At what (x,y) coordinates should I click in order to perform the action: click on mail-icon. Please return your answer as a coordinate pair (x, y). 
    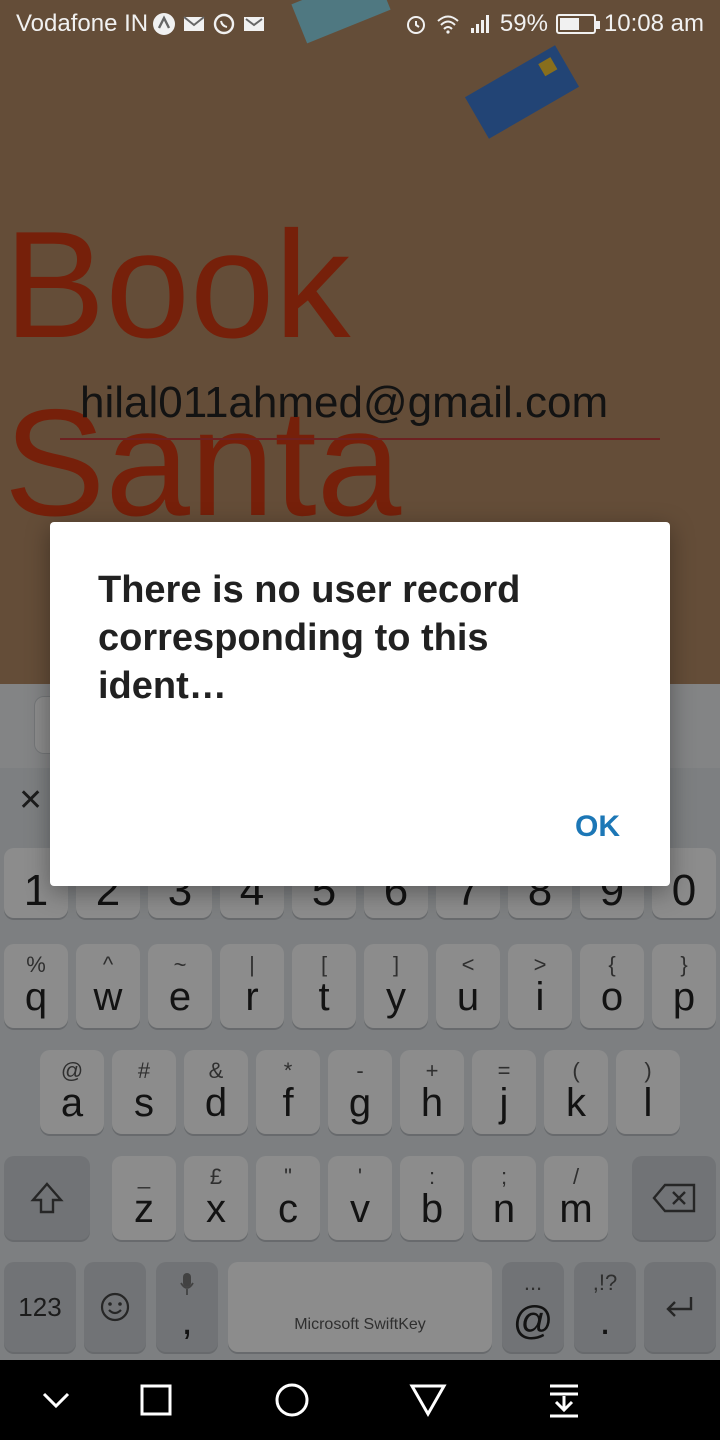
    Looking at the image, I should click on (254, 24).